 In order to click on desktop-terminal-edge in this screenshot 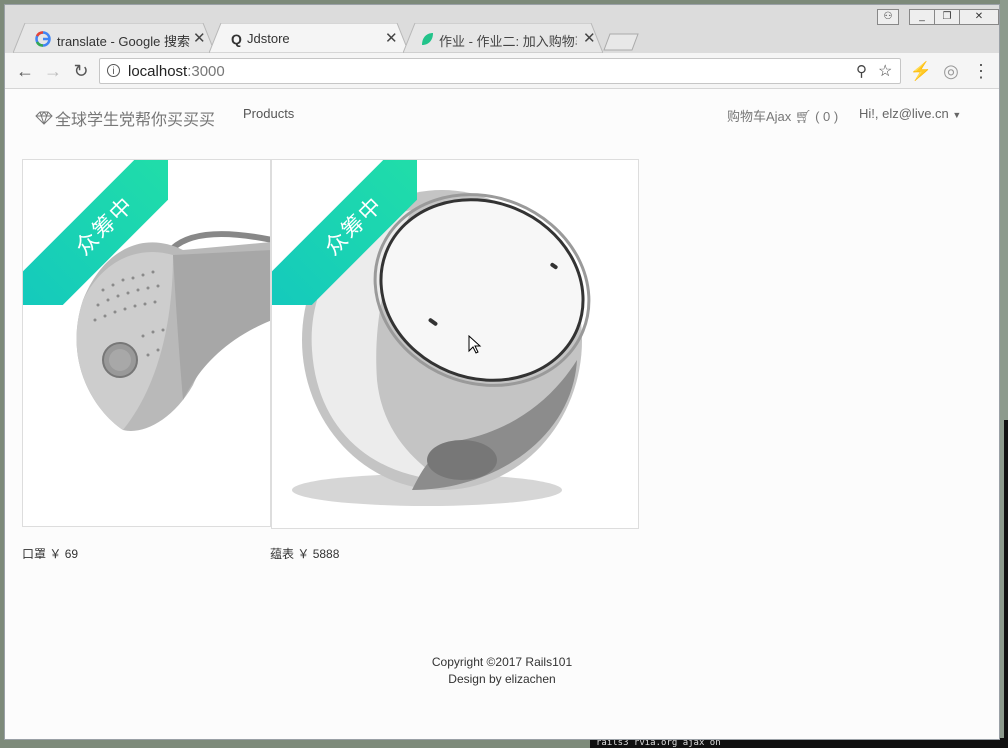, I will do `click(1006, 584)`.